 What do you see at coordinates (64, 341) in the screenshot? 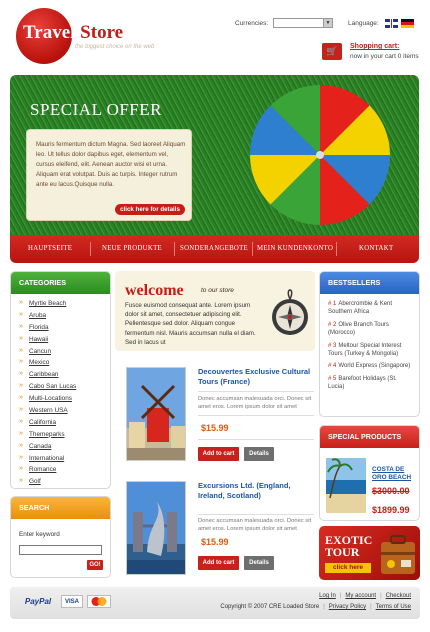
I see `category-link: Hawaii` at bounding box center [64, 341].